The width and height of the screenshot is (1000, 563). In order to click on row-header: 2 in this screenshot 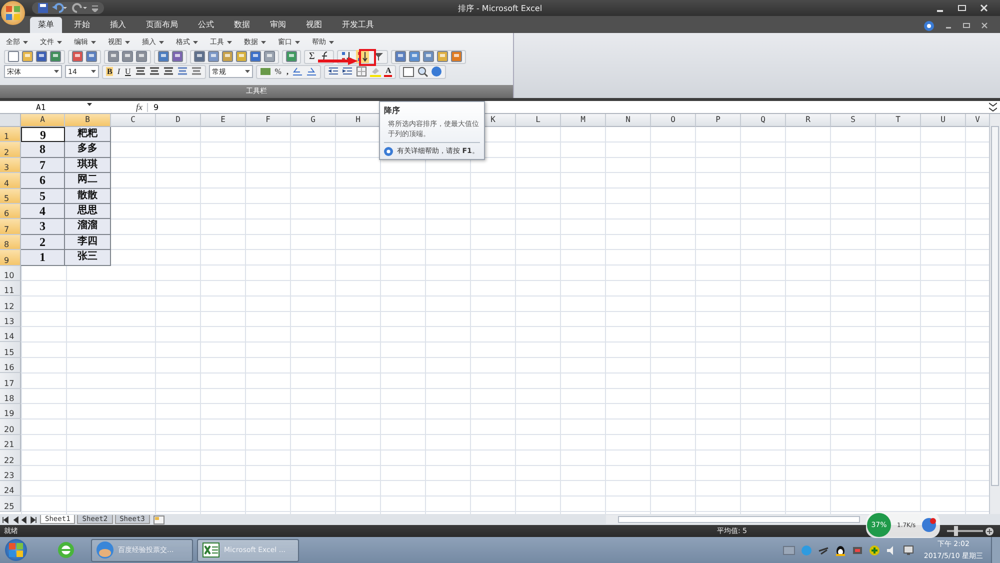, I will do `click(10, 150)`.